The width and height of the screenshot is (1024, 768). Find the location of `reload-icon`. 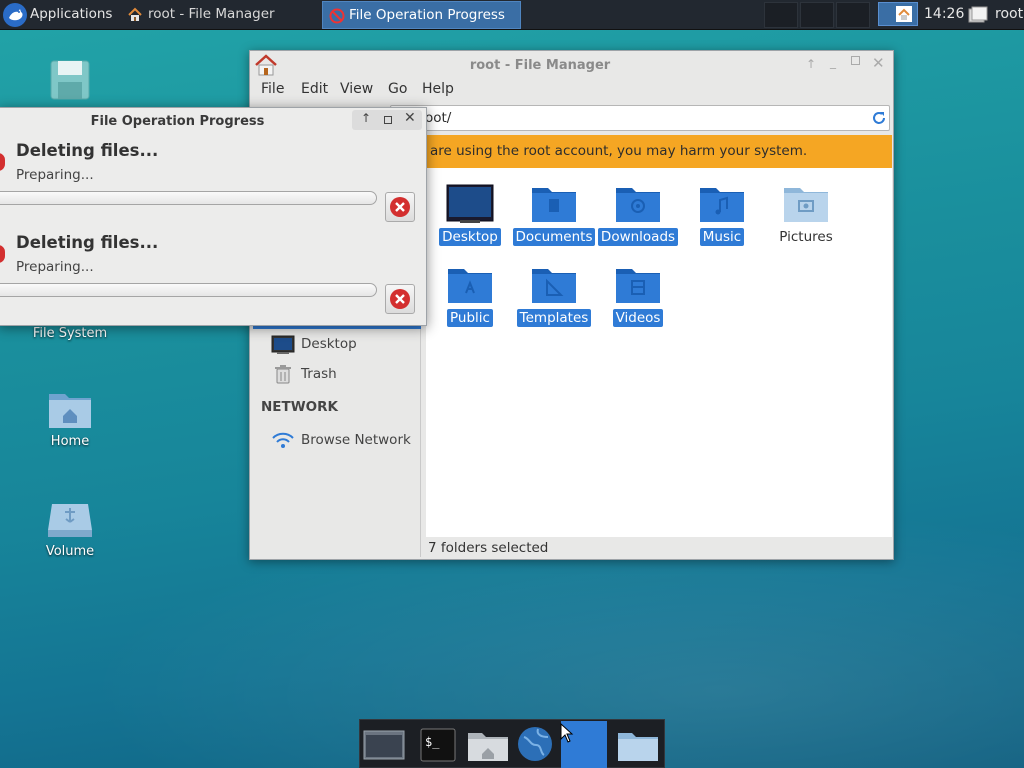

reload-icon is located at coordinates (879, 120).